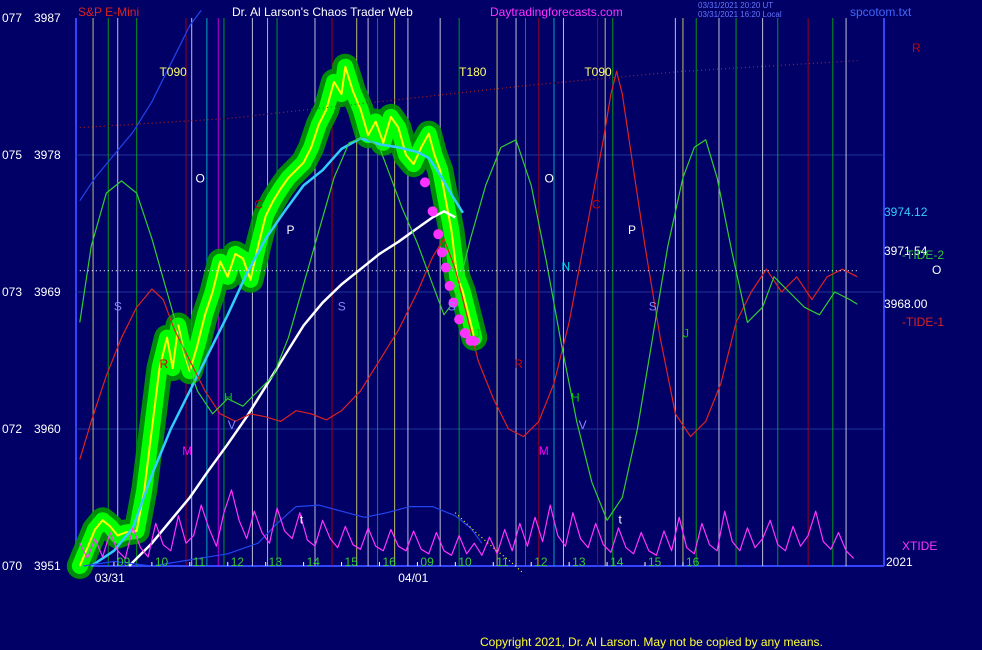 The width and height of the screenshot is (982, 650). What do you see at coordinates (916, 48) in the screenshot?
I see `right-label-r: R` at bounding box center [916, 48].